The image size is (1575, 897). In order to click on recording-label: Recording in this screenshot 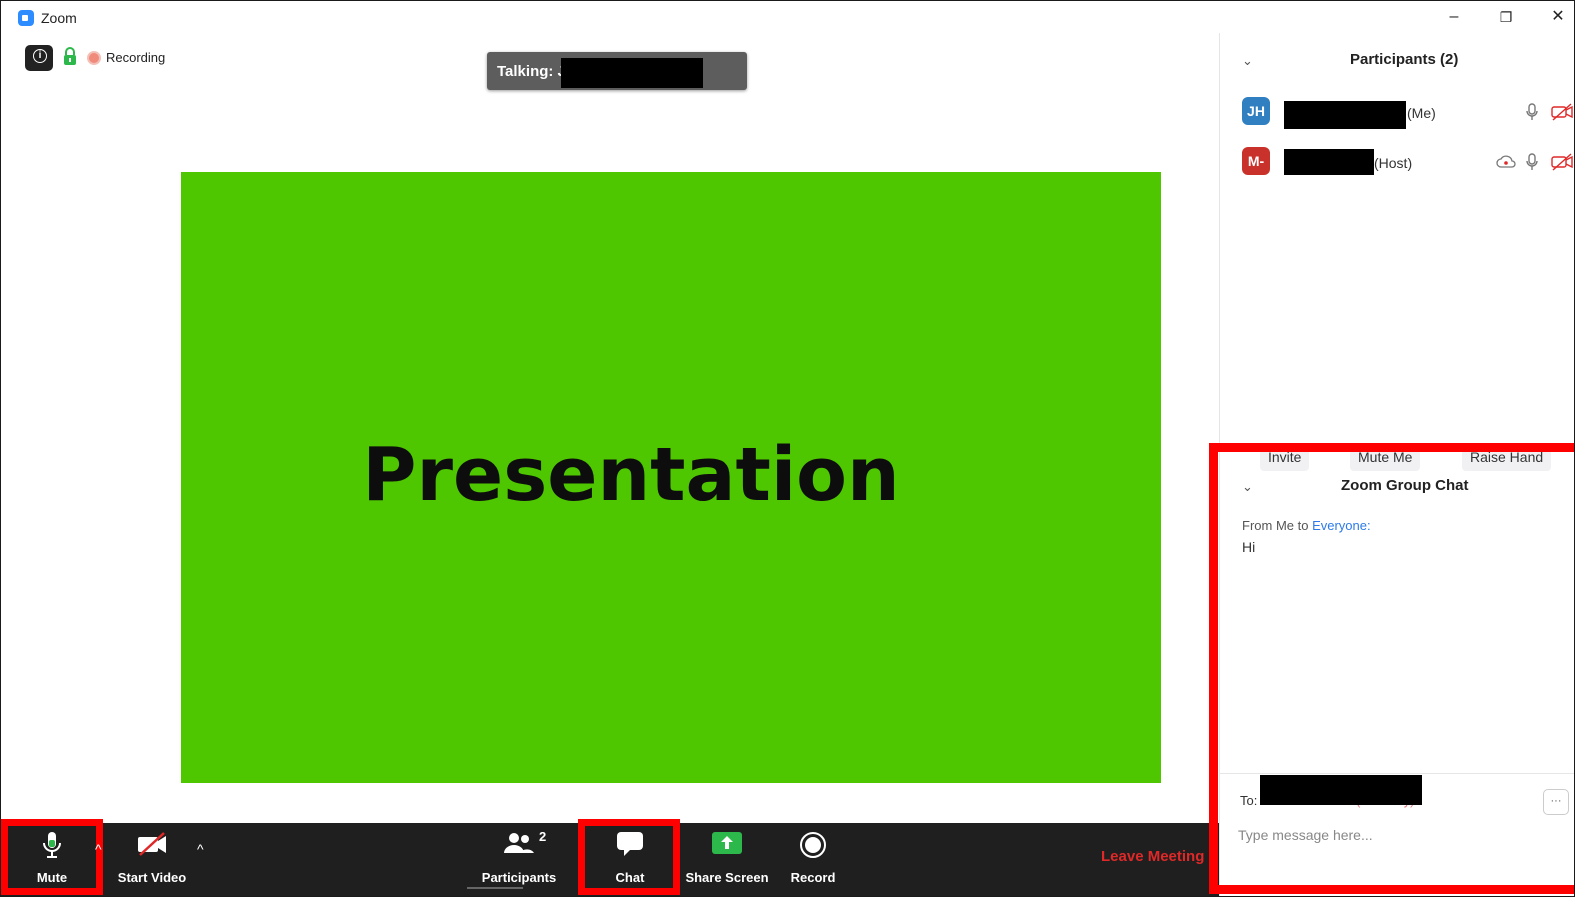, I will do `click(136, 57)`.